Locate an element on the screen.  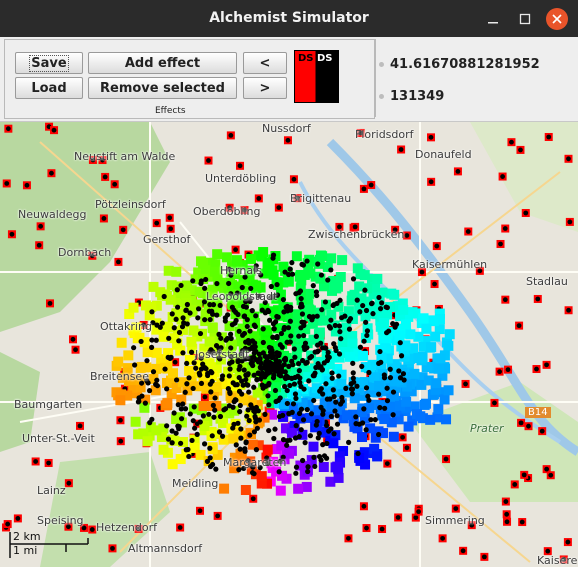
place-label-hetzendorf: Hetzendorf is located at coordinates (126, 527).